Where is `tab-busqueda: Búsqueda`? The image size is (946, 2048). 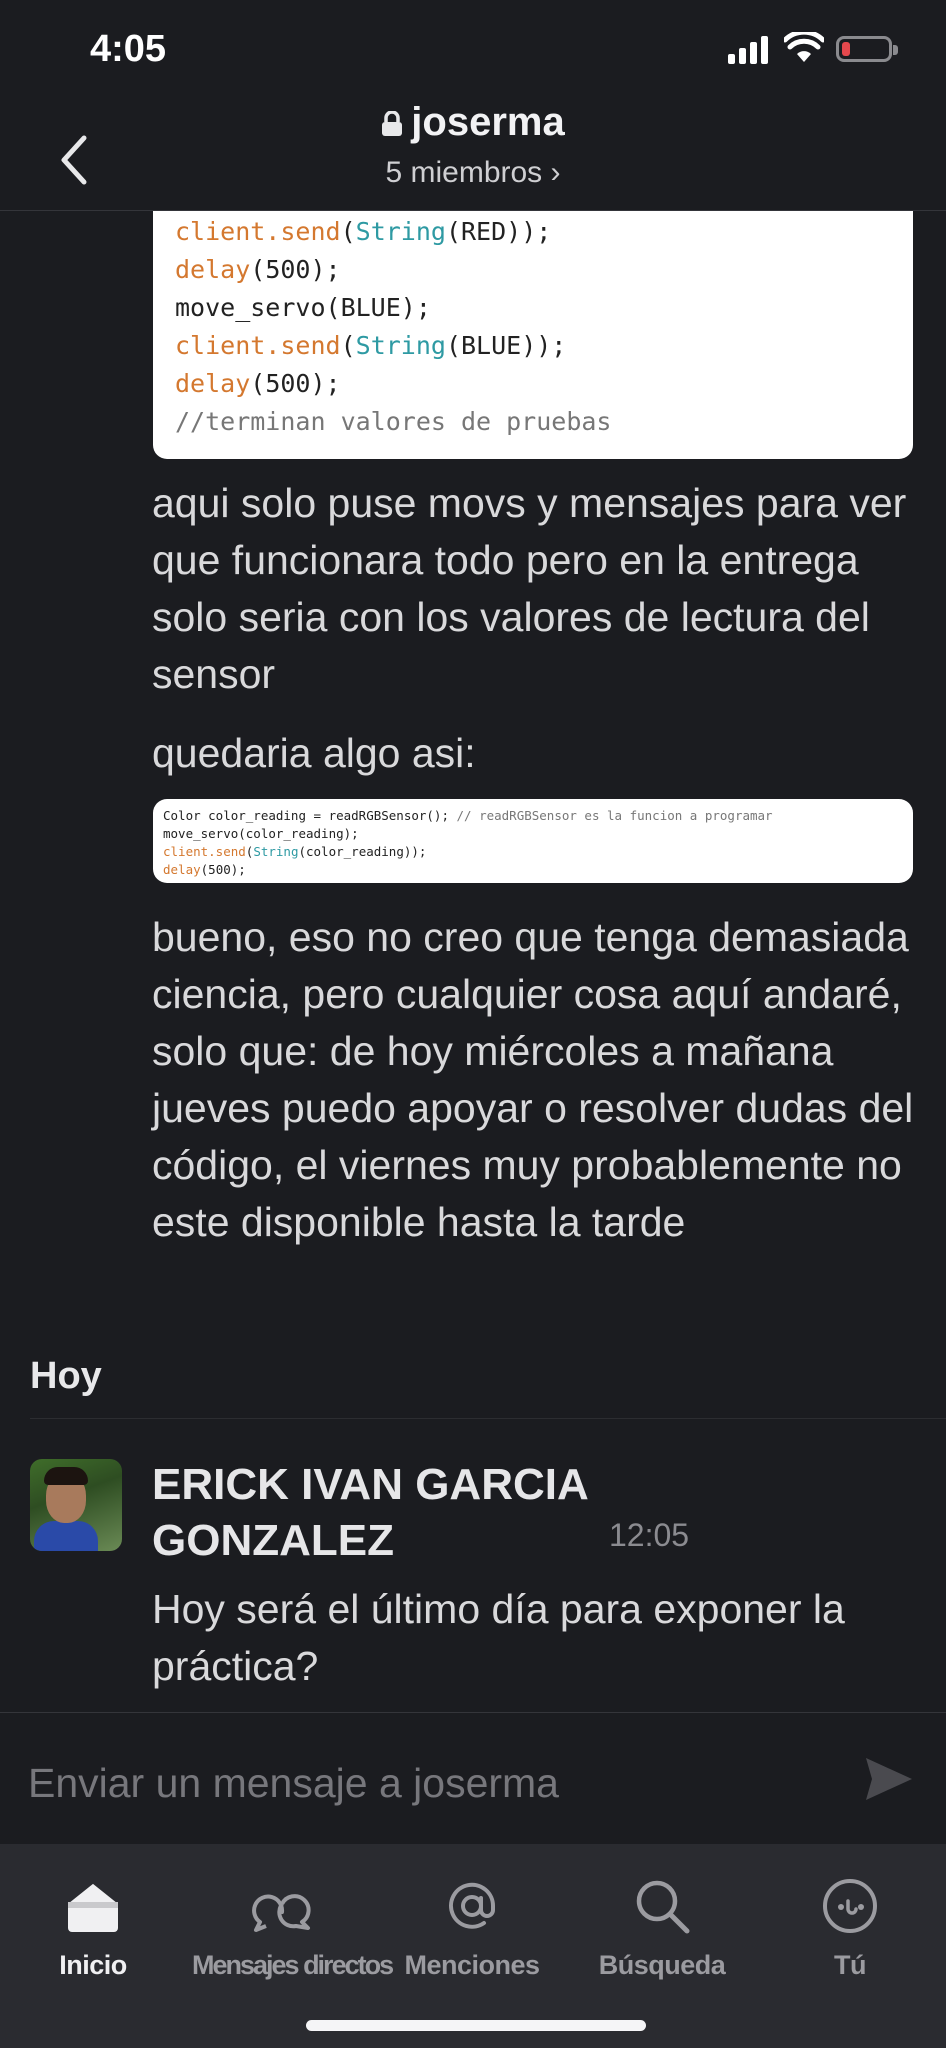 tab-busqueda: Búsqueda is located at coordinates (662, 1923).